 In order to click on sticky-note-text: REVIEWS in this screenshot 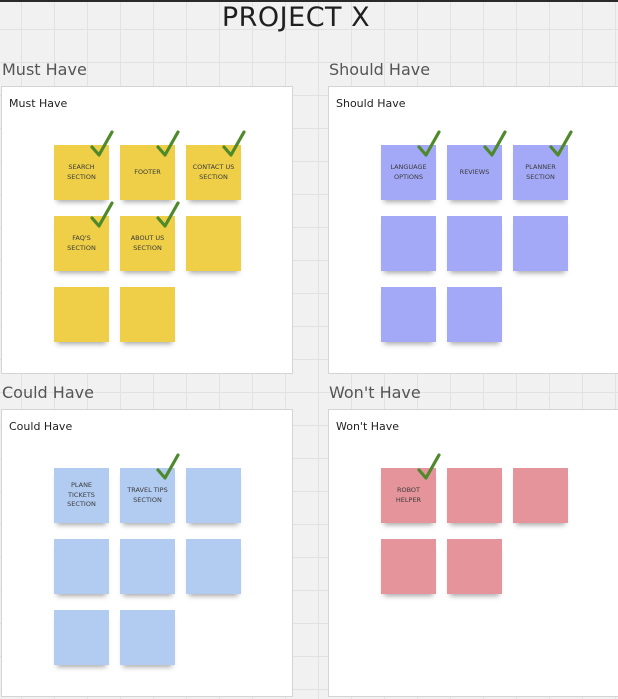, I will do `click(474, 171)`.